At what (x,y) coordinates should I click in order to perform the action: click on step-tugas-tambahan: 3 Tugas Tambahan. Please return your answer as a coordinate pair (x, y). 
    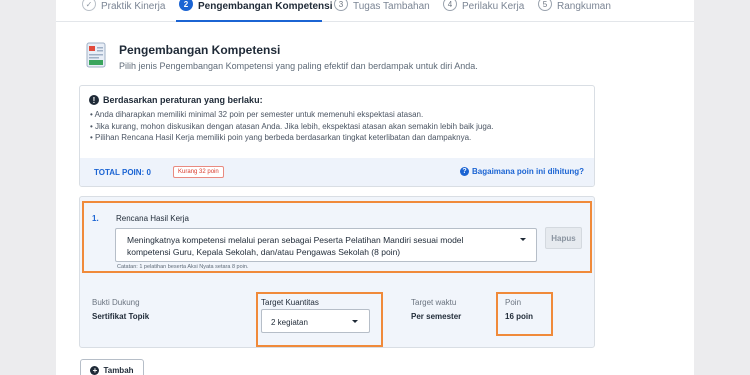
    Looking at the image, I should click on (382, 6).